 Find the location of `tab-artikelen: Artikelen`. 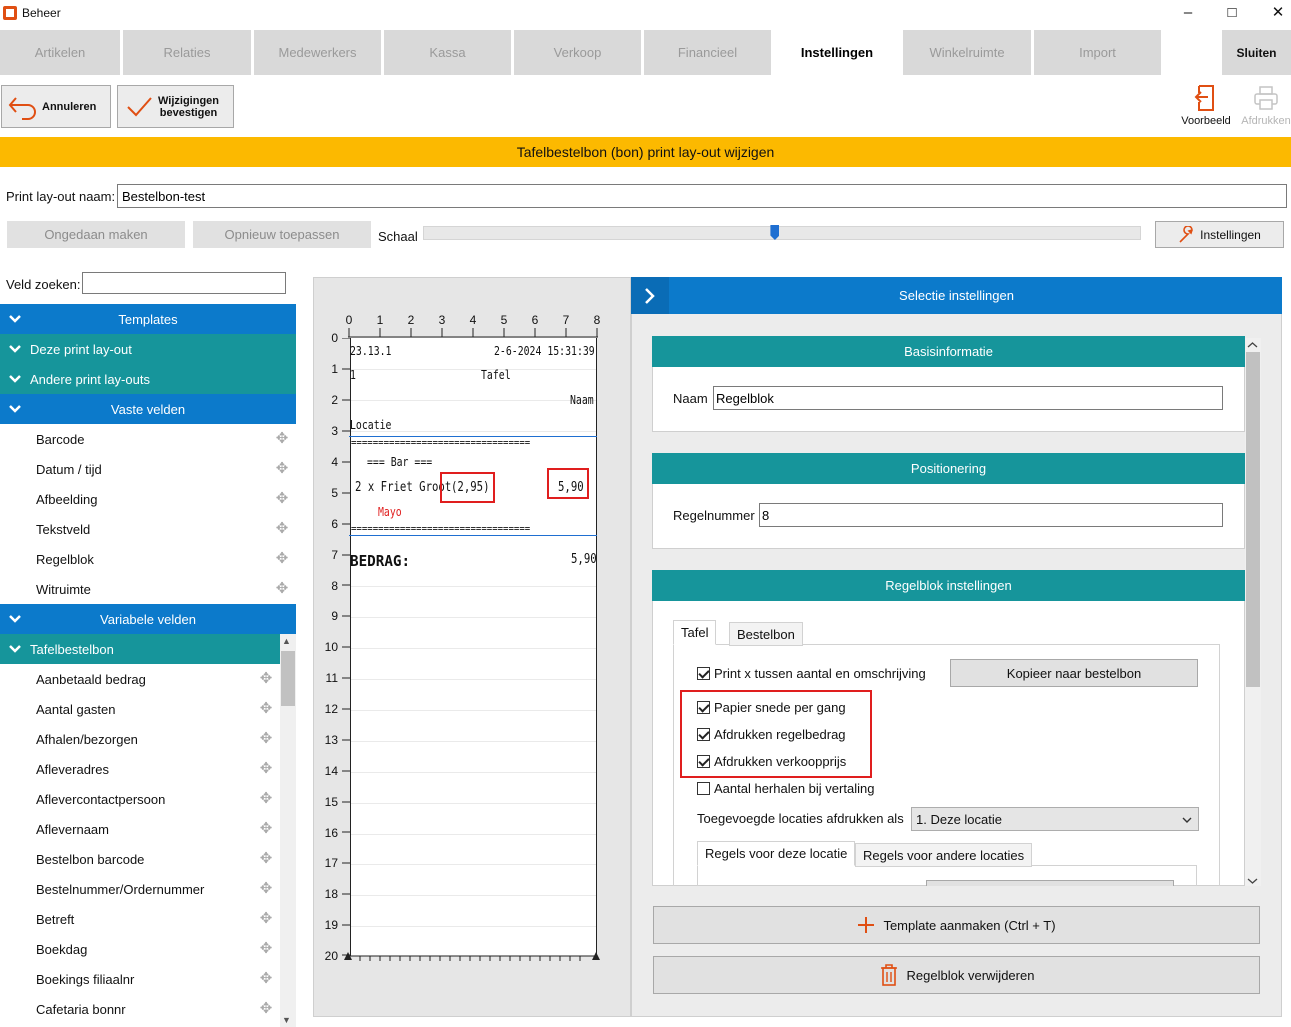

tab-artikelen: Artikelen is located at coordinates (60, 52).